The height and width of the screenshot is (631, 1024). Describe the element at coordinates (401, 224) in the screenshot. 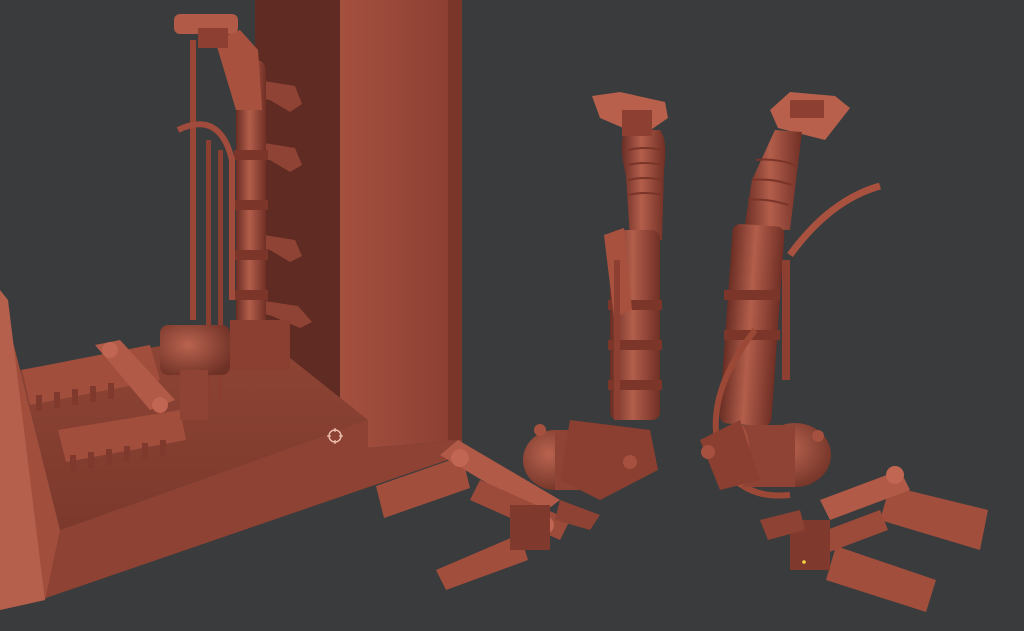

I see `box-right-pillar` at that location.